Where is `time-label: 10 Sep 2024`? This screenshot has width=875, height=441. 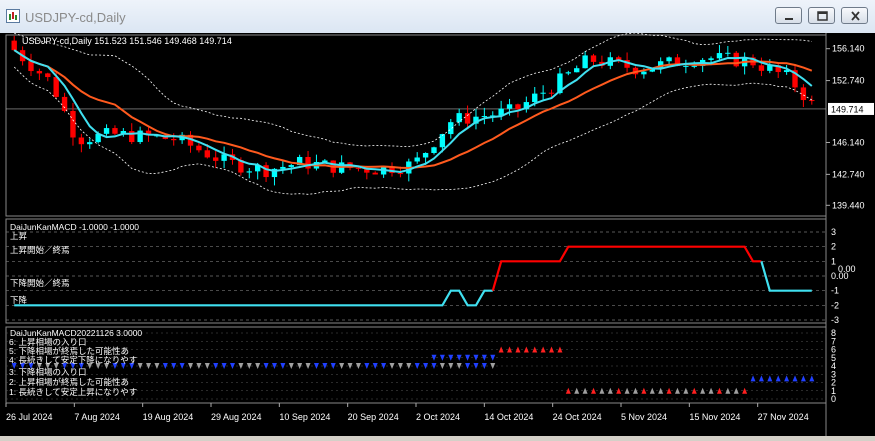 time-label: 10 Sep 2024 is located at coordinates (304, 417).